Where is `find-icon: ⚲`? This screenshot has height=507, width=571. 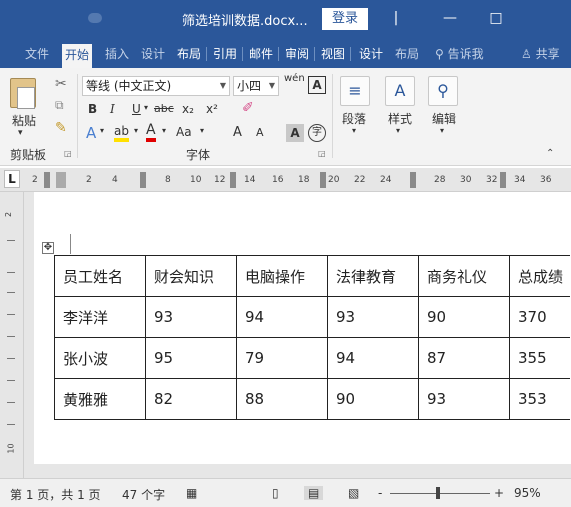 find-icon: ⚲ is located at coordinates (443, 91).